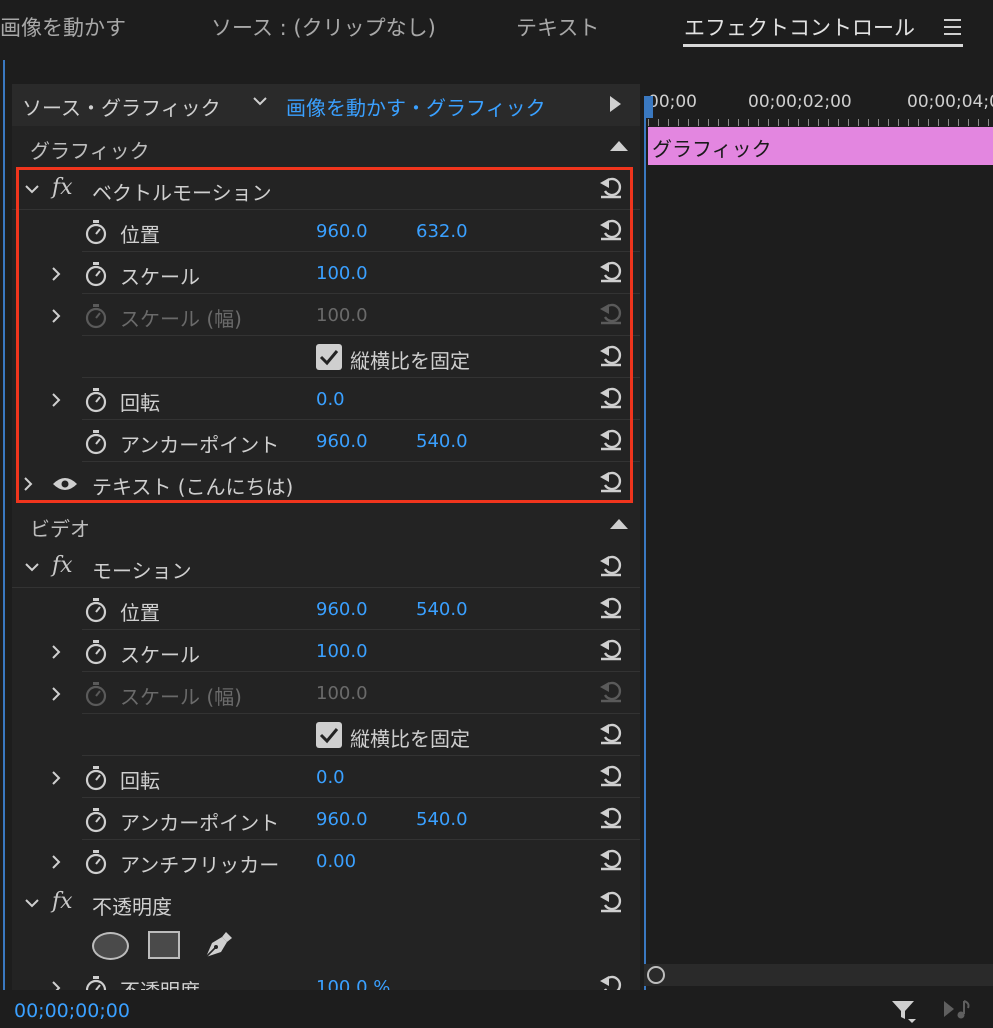 The image size is (993, 1028). I want to click on ellipse-mask-icon, so click(110, 946).